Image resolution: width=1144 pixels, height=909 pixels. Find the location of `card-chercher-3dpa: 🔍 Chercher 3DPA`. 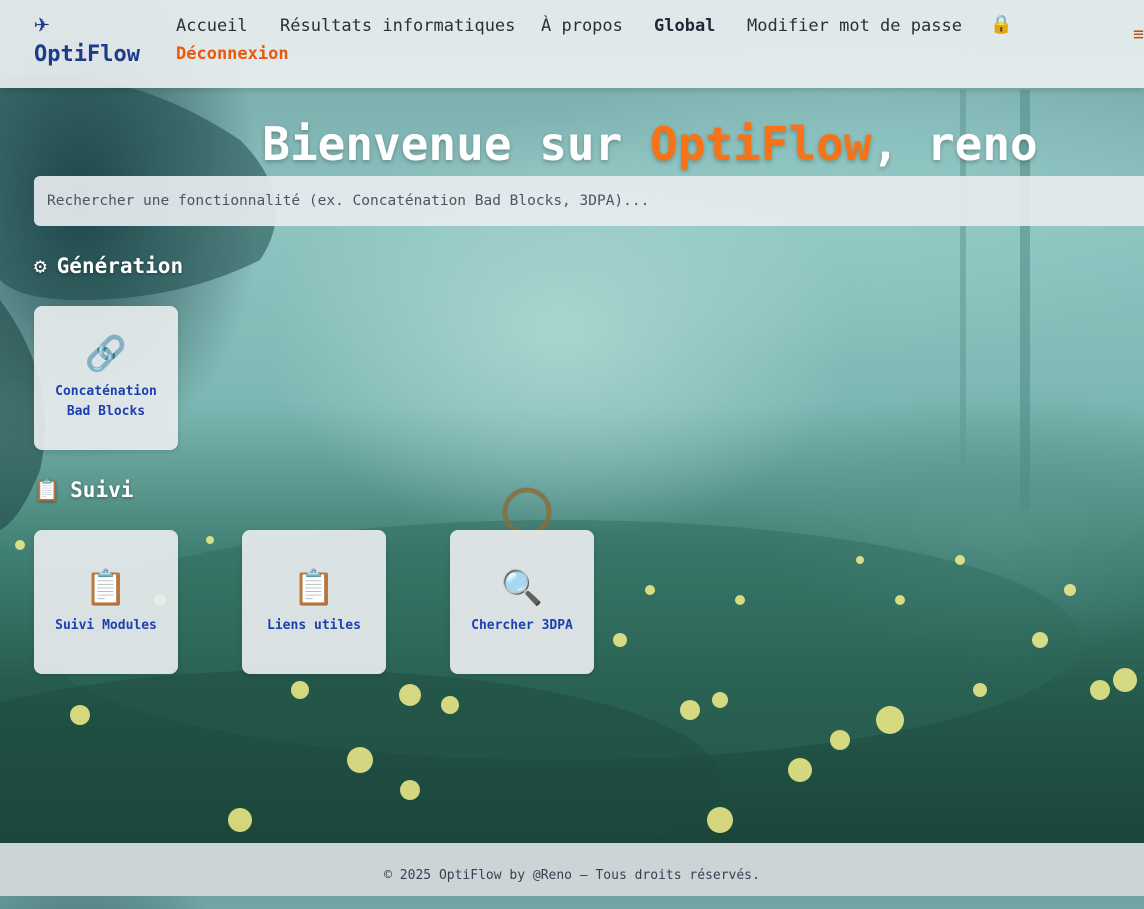

card-chercher-3dpa: 🔍 Chercher 3DPA is located at coordinates (522, 602).